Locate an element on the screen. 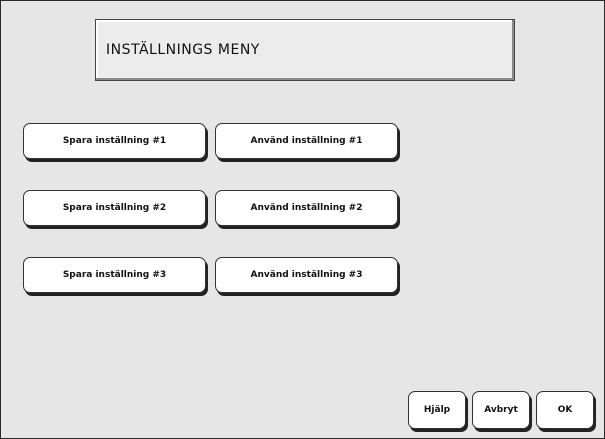  ok-button: OK is located at coordinates (565, 410).